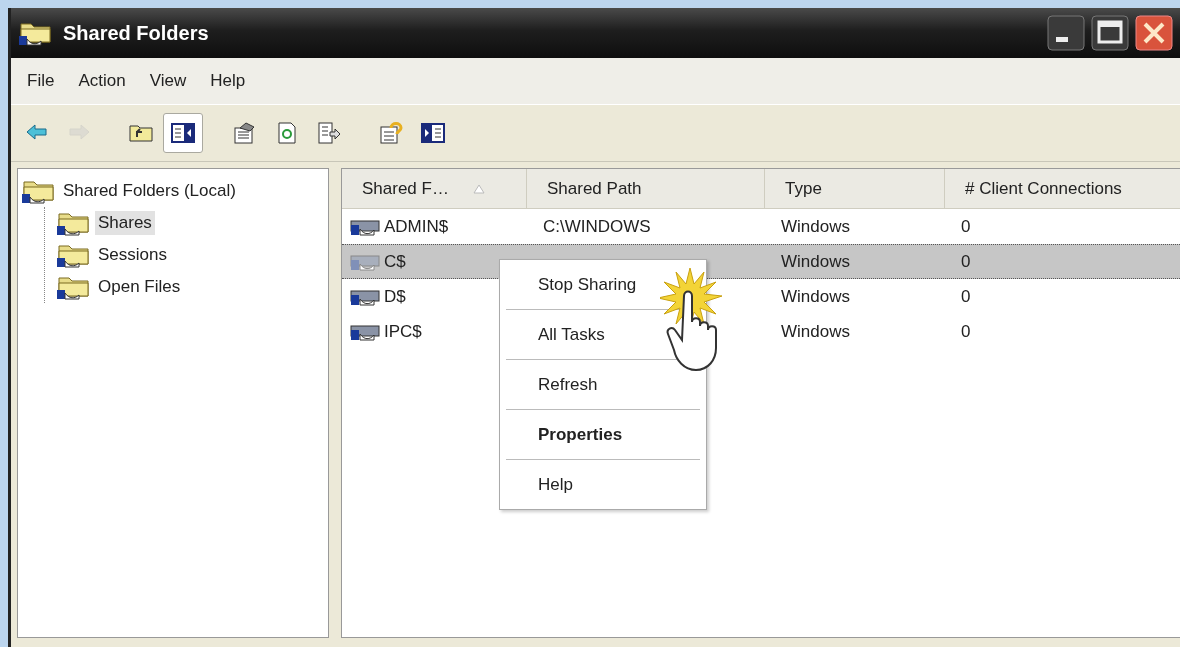 This screenshot has height=647, width=1180. I want to click on maximize-button, so click(1110, 33).